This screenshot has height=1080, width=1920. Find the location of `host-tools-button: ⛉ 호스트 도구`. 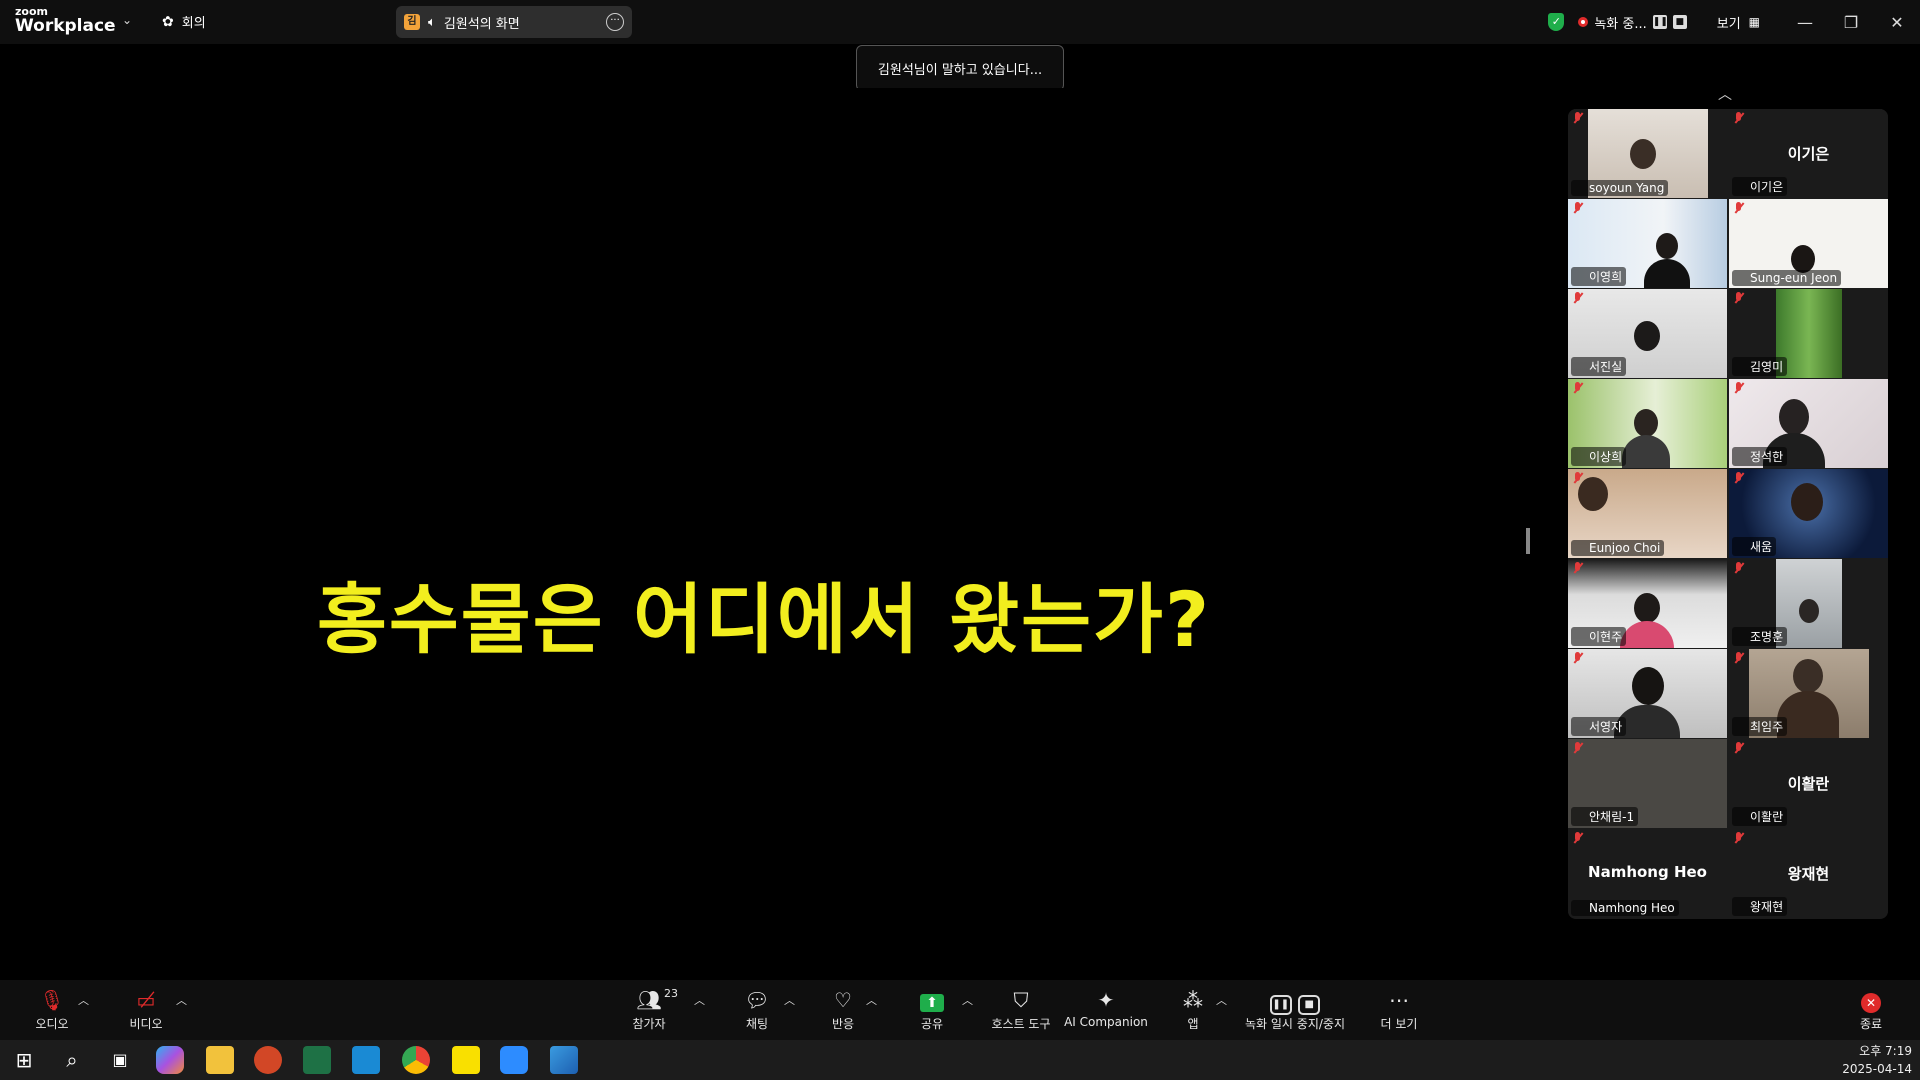

host-tools-button: ⛉ 호스트 도구 is located at coordinates (1021, 1010).